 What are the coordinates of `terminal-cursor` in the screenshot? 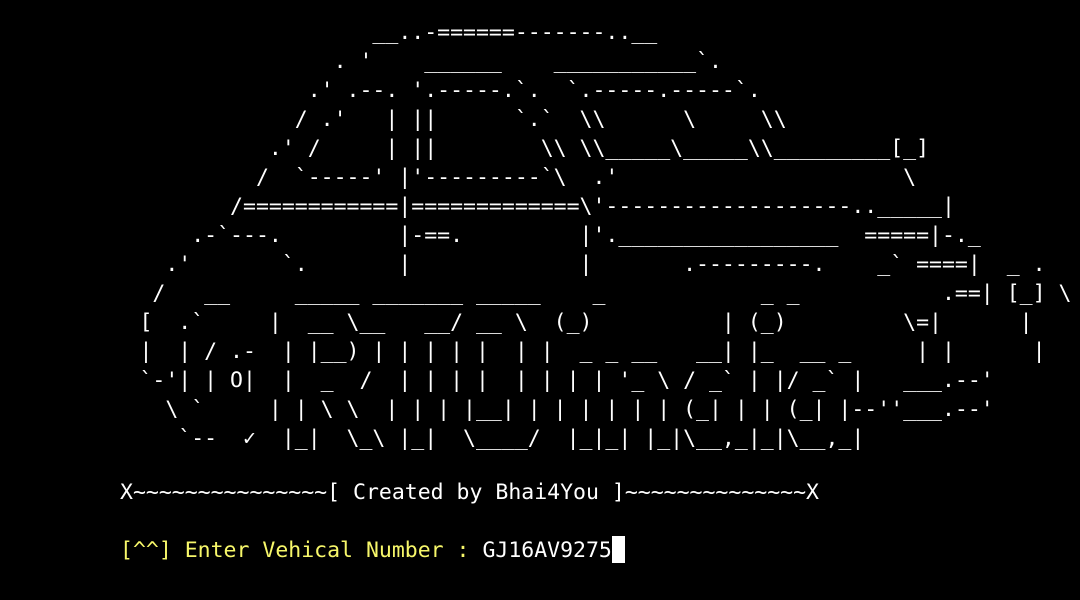 It's located at (618, 549).